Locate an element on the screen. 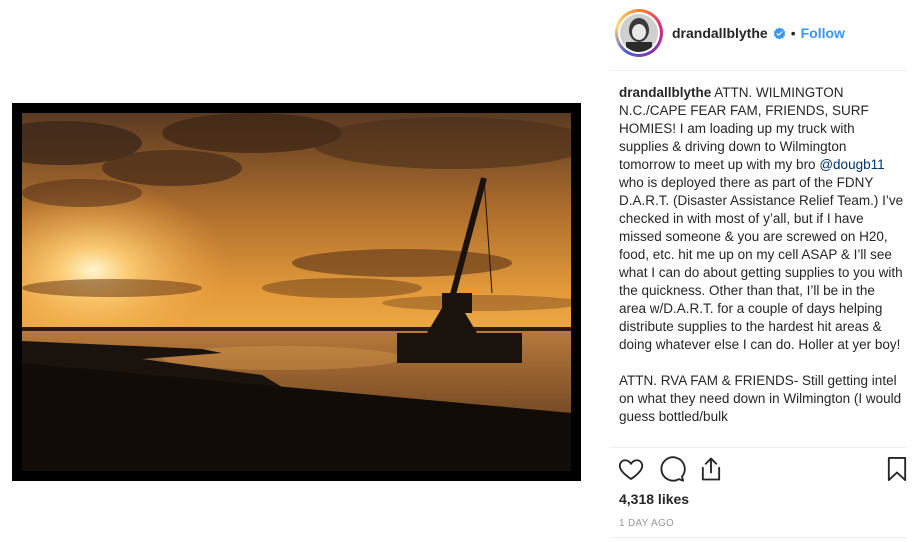 This screenshot has height=542, width=913. share-icon is located at coordinates (711, 469).